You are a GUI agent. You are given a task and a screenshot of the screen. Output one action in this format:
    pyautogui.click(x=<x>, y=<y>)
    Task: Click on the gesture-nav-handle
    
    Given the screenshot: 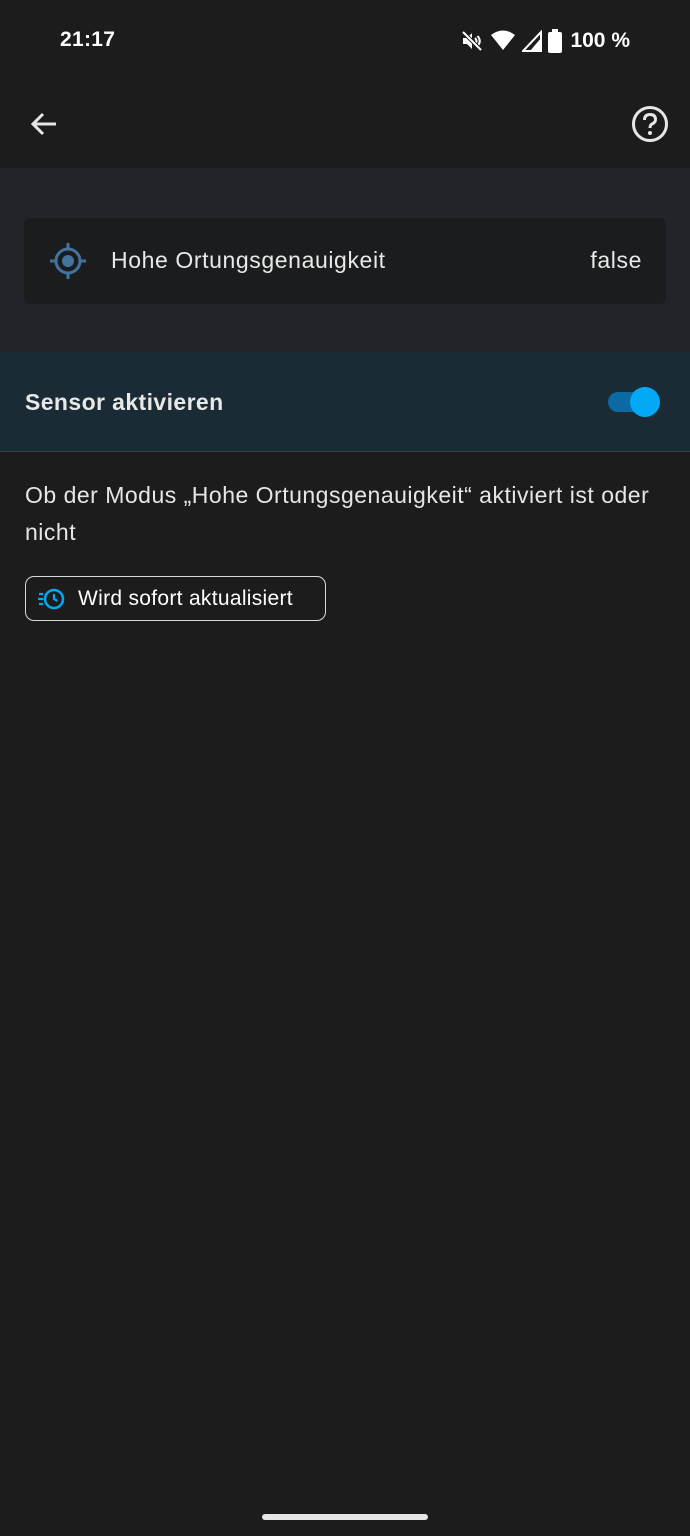 What is the action you would take?
    pyautogui.click(x=345, y=1517)
    